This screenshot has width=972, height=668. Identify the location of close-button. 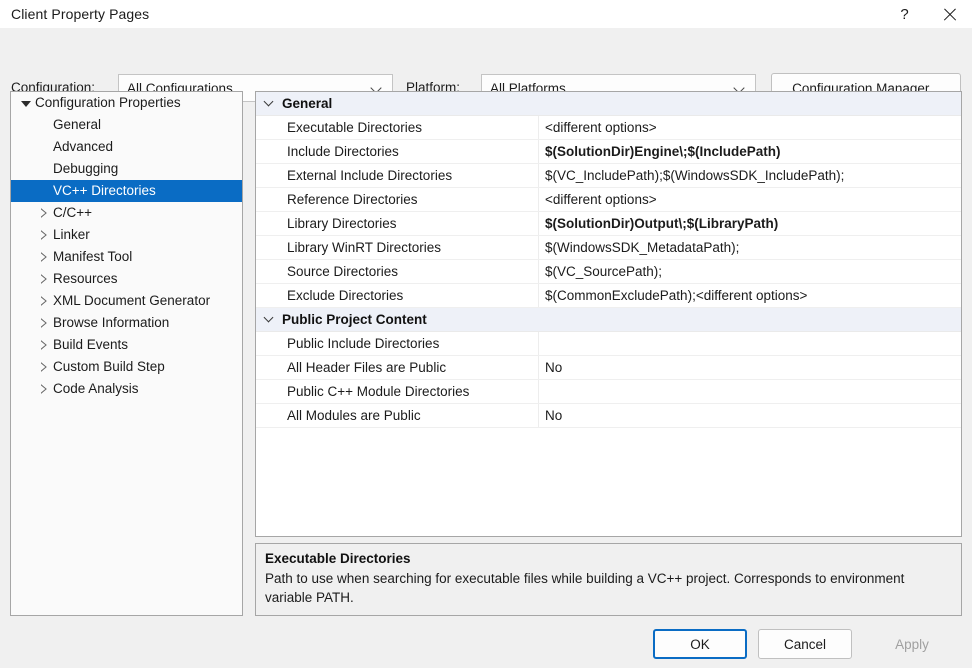
(949, 14).